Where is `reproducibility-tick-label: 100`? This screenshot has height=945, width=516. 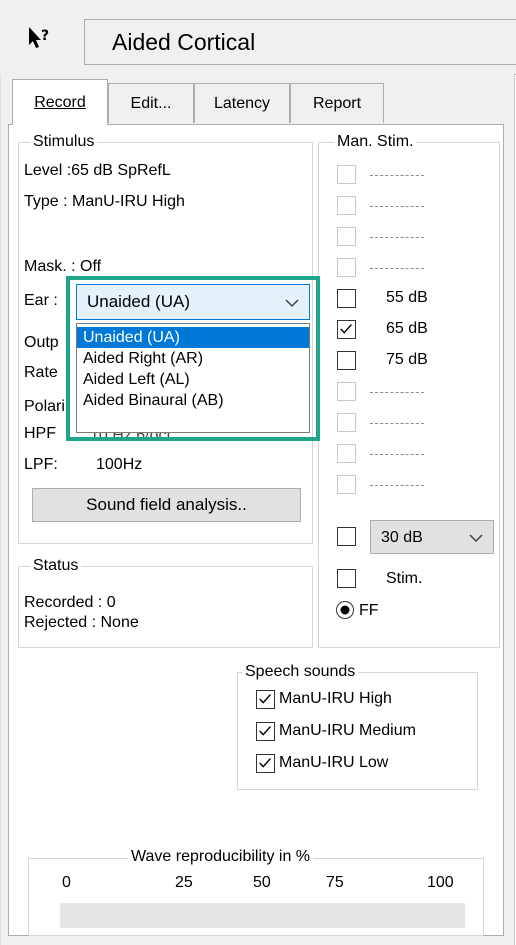 reproducibility-tick-label: 100 is located at coordinates (440, 882).